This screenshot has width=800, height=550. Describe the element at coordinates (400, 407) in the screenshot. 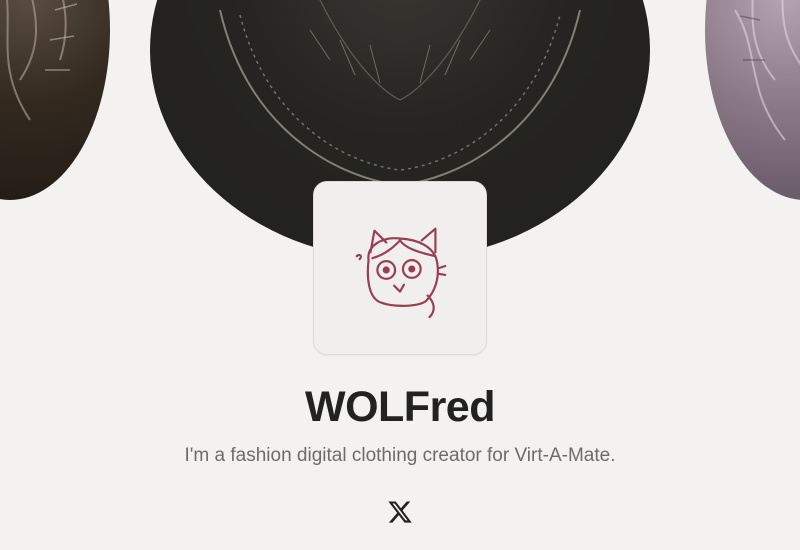

I see `profile-name: WOLFred` at that location.